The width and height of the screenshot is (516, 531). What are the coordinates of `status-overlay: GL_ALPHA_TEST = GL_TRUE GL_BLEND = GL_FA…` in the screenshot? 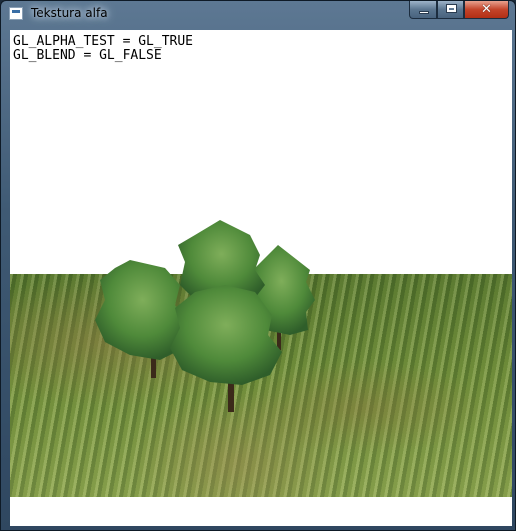 It's located at (103, 49).